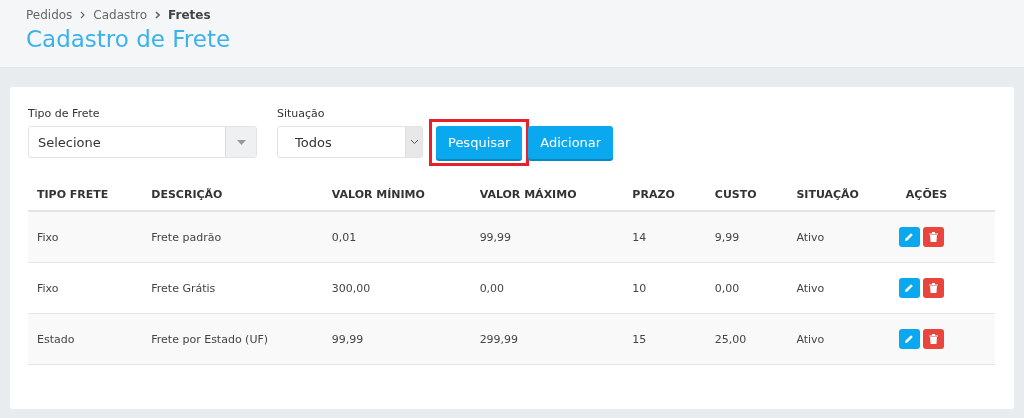  What do you see at coordinates (746, 339) in the screenshot?
I see `table-cell: 25,00` at bounding box center [746, 339].